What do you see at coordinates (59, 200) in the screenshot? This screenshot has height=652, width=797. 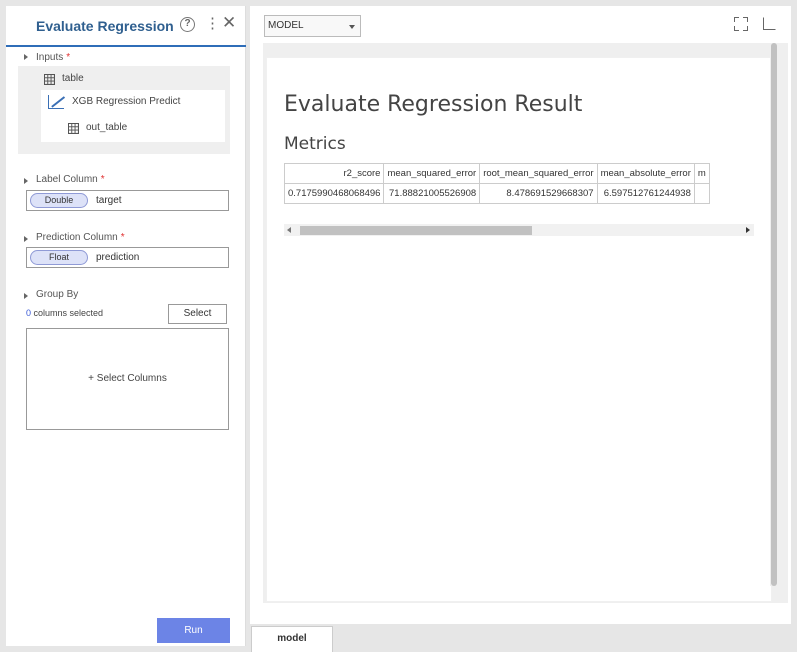 I see `label-column-type-pill: Double` at bounding box center [59, 200].